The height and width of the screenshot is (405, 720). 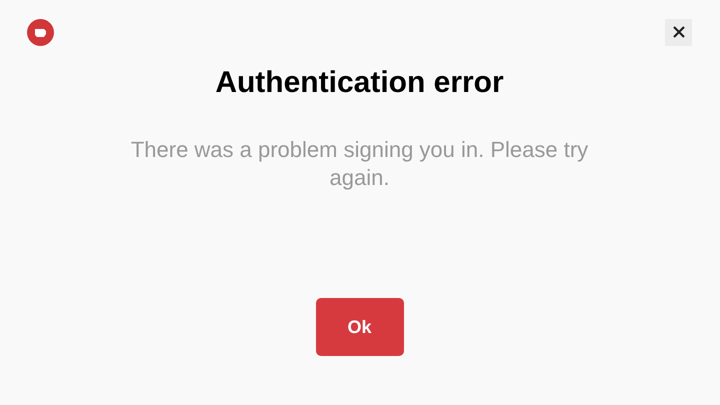 I want to click on close-button, so click(x=678, y=32).